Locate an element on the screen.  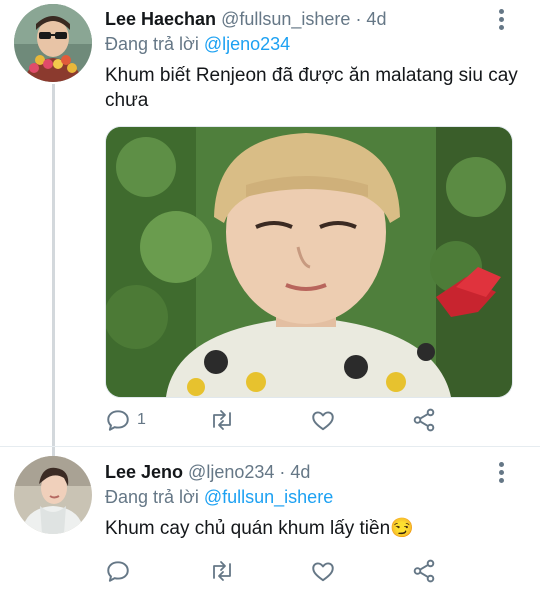
tweet-actions: 1 is located at coordinates (275, 420).